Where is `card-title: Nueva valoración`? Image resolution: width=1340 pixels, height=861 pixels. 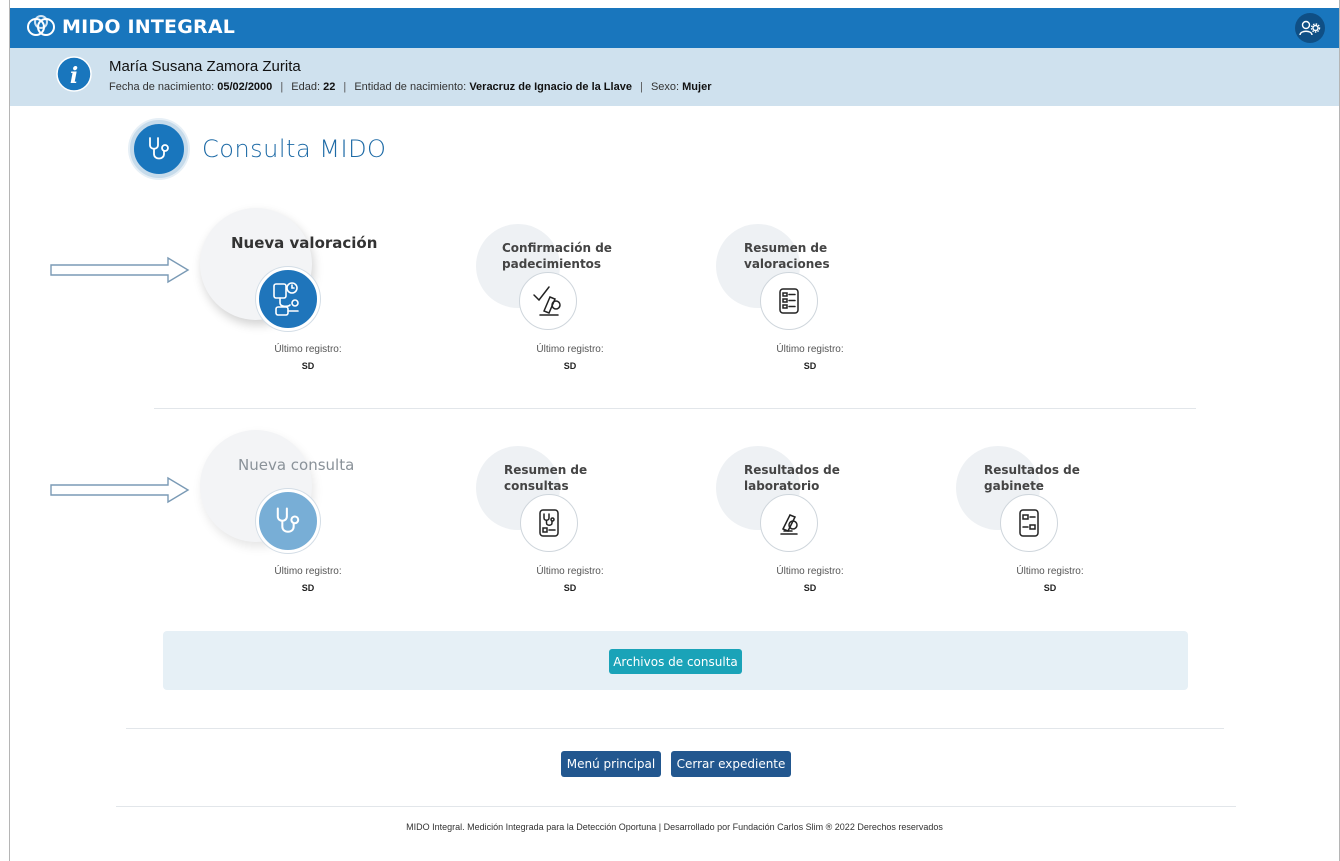
card-title: Nueva valoración is located at coordinates (304, 243).